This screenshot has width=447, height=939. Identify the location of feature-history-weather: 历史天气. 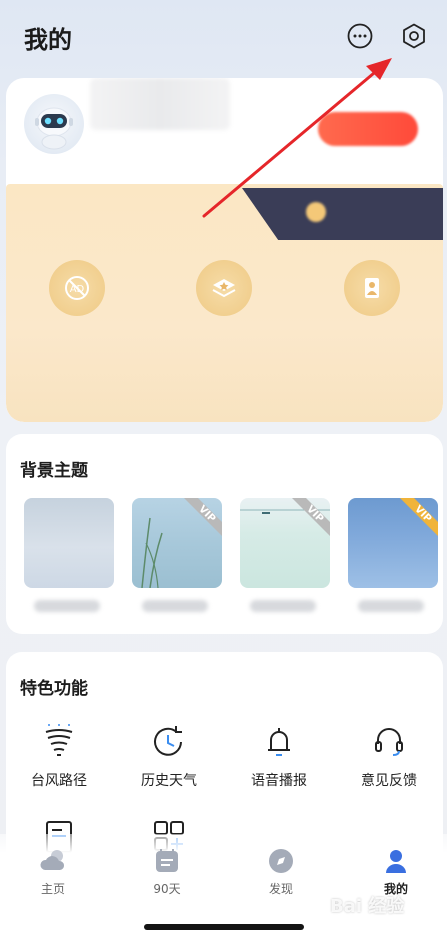
(169, 756).